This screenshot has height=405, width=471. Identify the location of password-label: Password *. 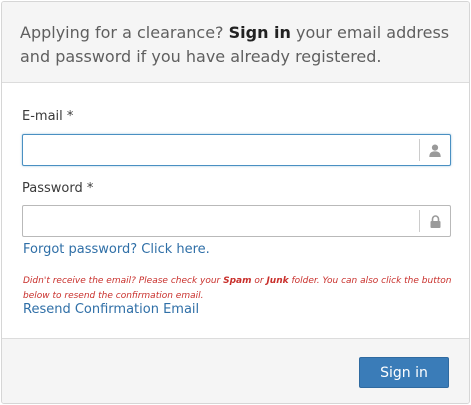
(58, 188).